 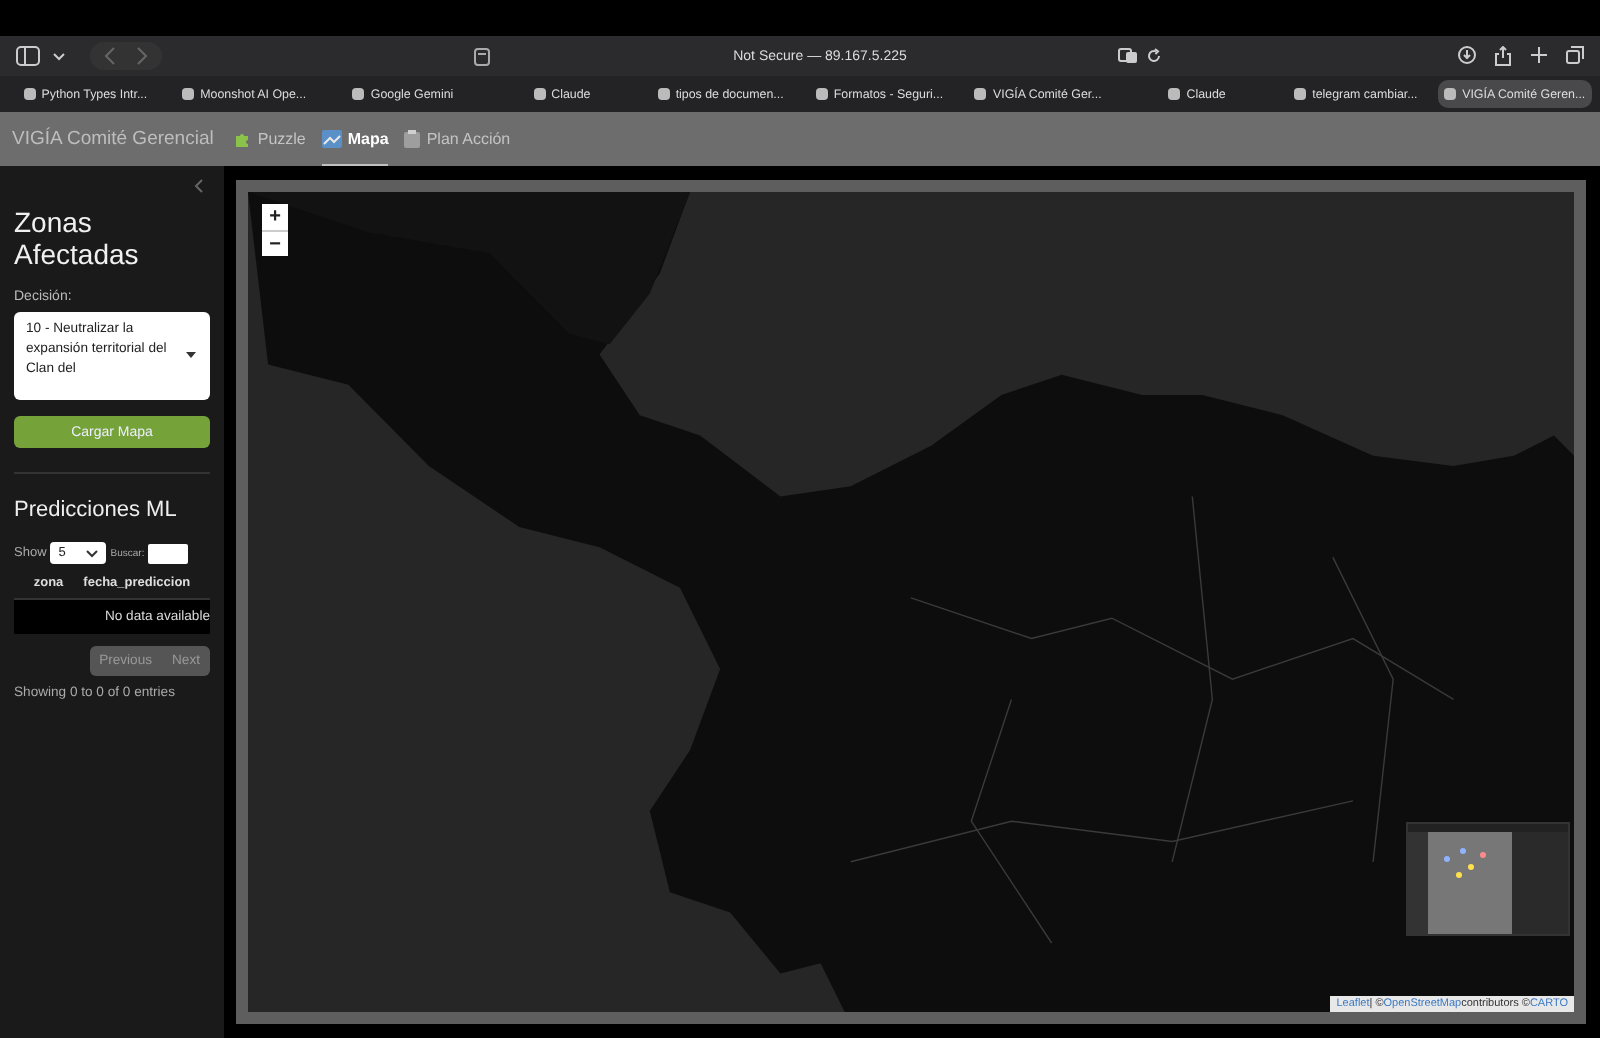 I want to click on search-field, so click(x=168, y=553).